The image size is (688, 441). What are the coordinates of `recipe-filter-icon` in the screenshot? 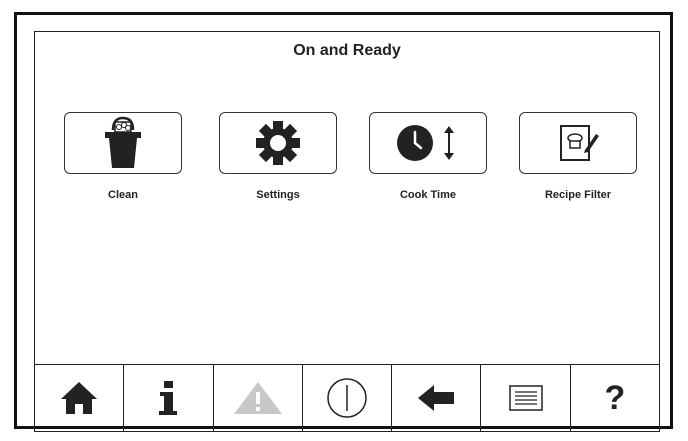 It's located at (579, 143).